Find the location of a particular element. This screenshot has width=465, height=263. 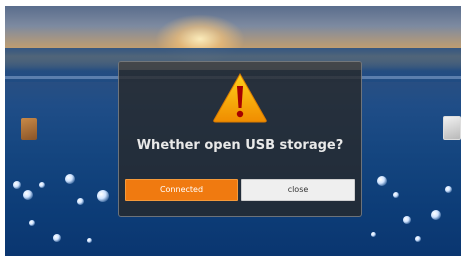

connected-button: Connected is located at coordinates (181, 190).